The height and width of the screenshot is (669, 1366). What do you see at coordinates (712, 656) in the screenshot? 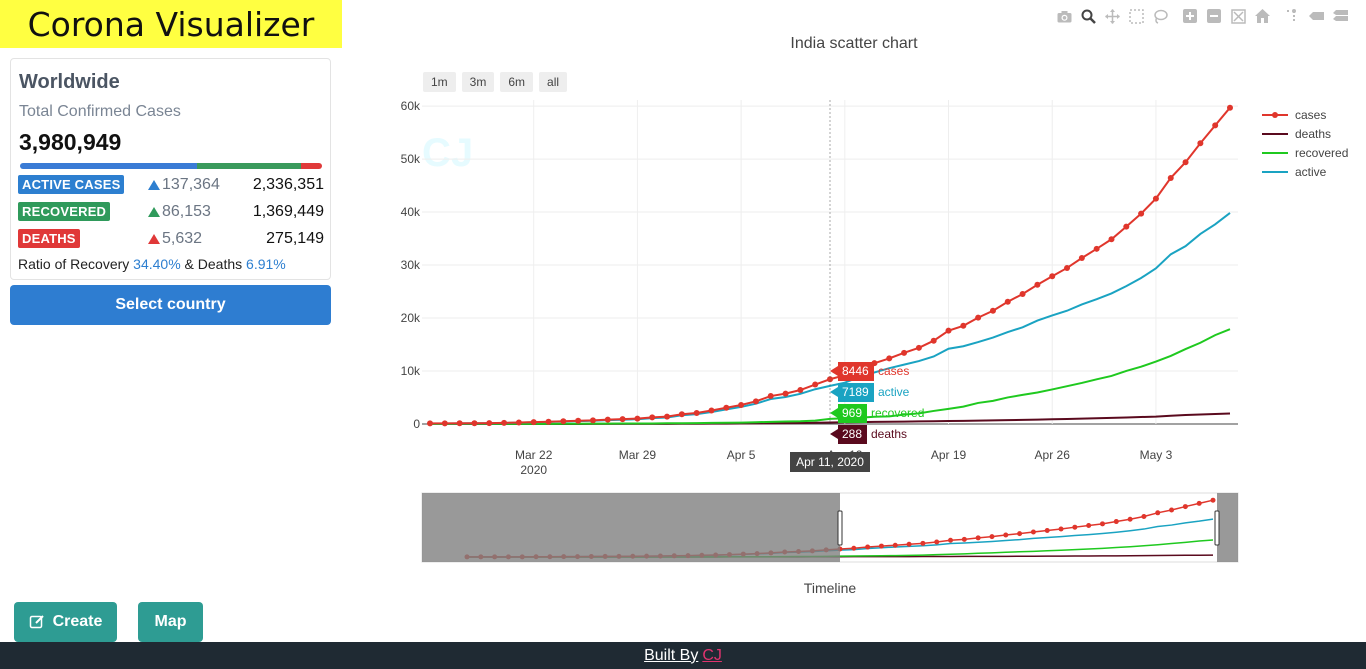
I see `footer-author-link: CJ` at bounding box center [712, 656].